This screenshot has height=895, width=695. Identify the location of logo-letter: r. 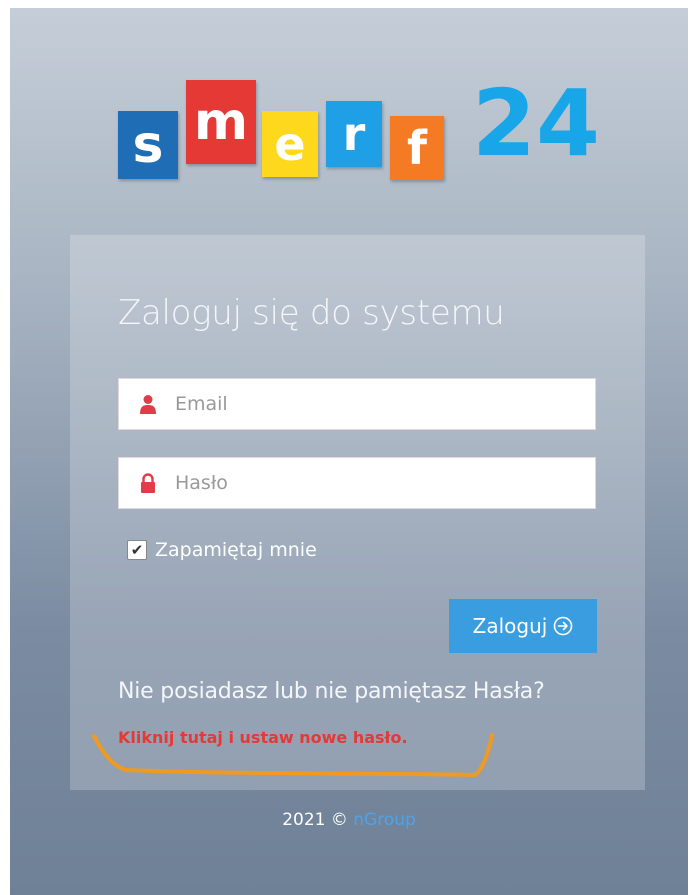
(354, 134).